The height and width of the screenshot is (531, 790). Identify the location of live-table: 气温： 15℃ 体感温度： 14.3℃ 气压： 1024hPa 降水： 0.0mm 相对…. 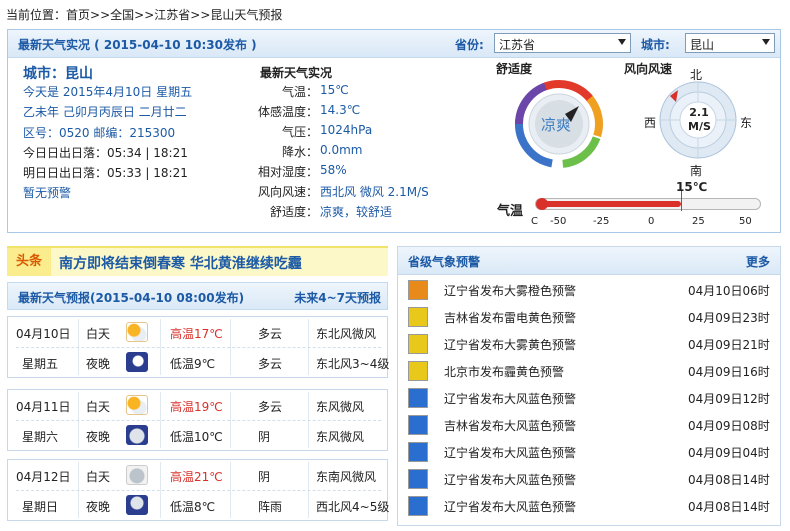
(352, 153).